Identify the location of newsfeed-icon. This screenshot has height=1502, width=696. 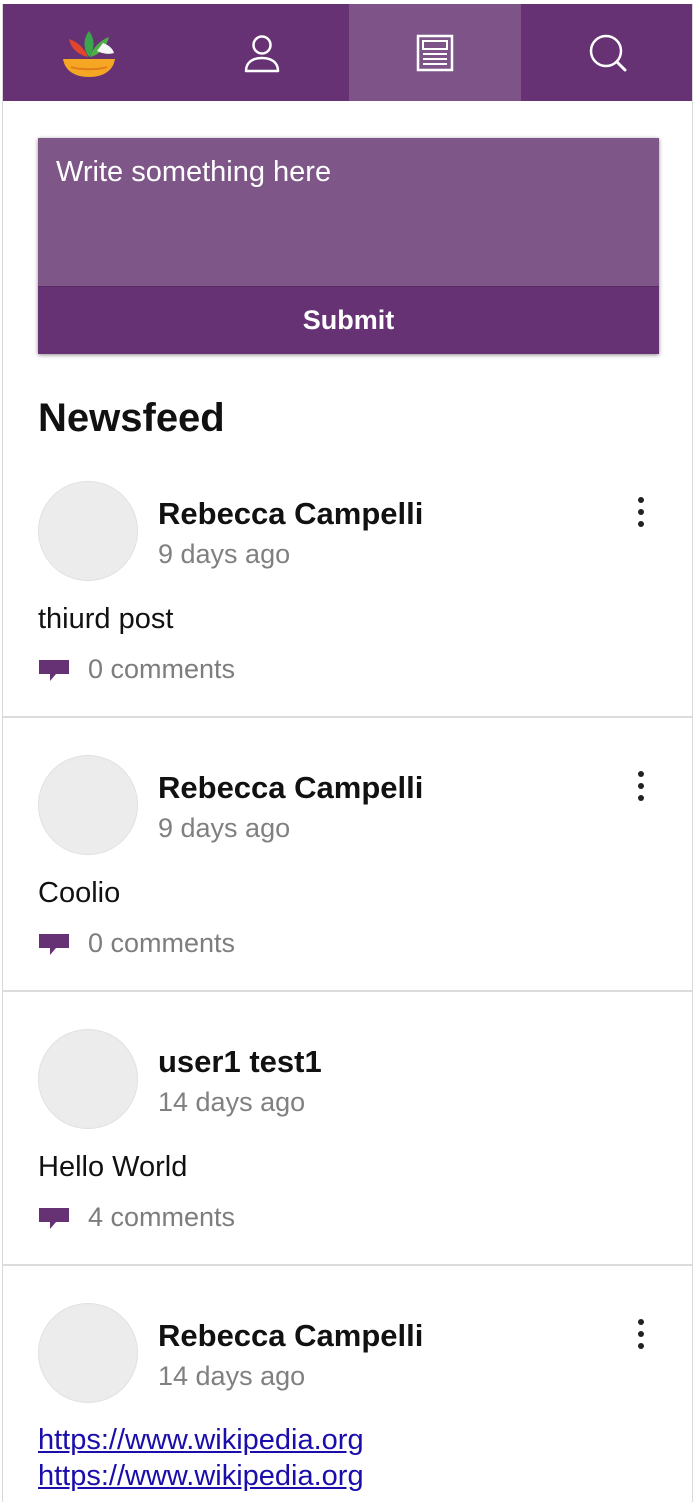
(435, 52).